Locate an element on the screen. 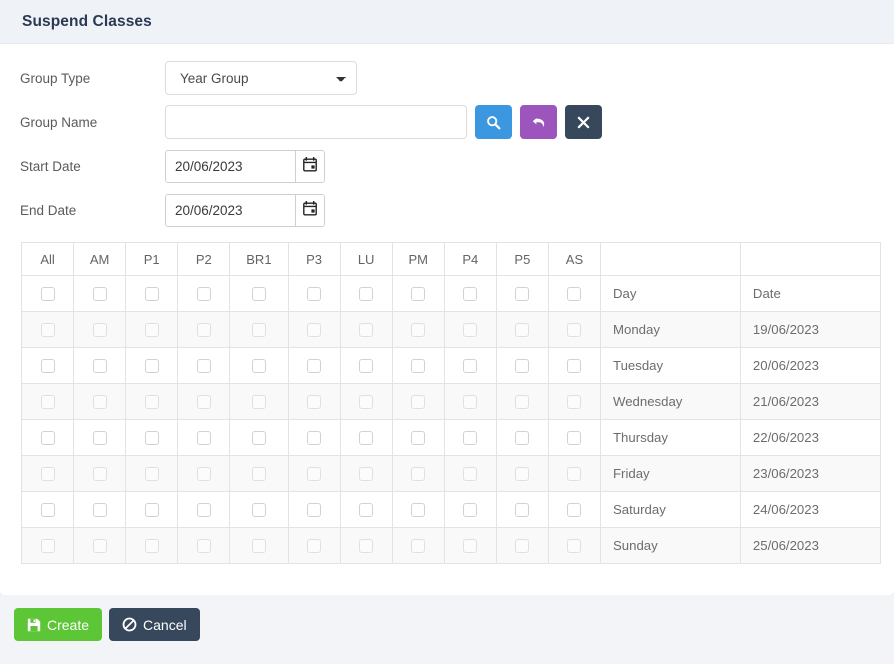 The width and height of the screenshot is (894, 664). end-date-input is located at coordinates (230, 210).